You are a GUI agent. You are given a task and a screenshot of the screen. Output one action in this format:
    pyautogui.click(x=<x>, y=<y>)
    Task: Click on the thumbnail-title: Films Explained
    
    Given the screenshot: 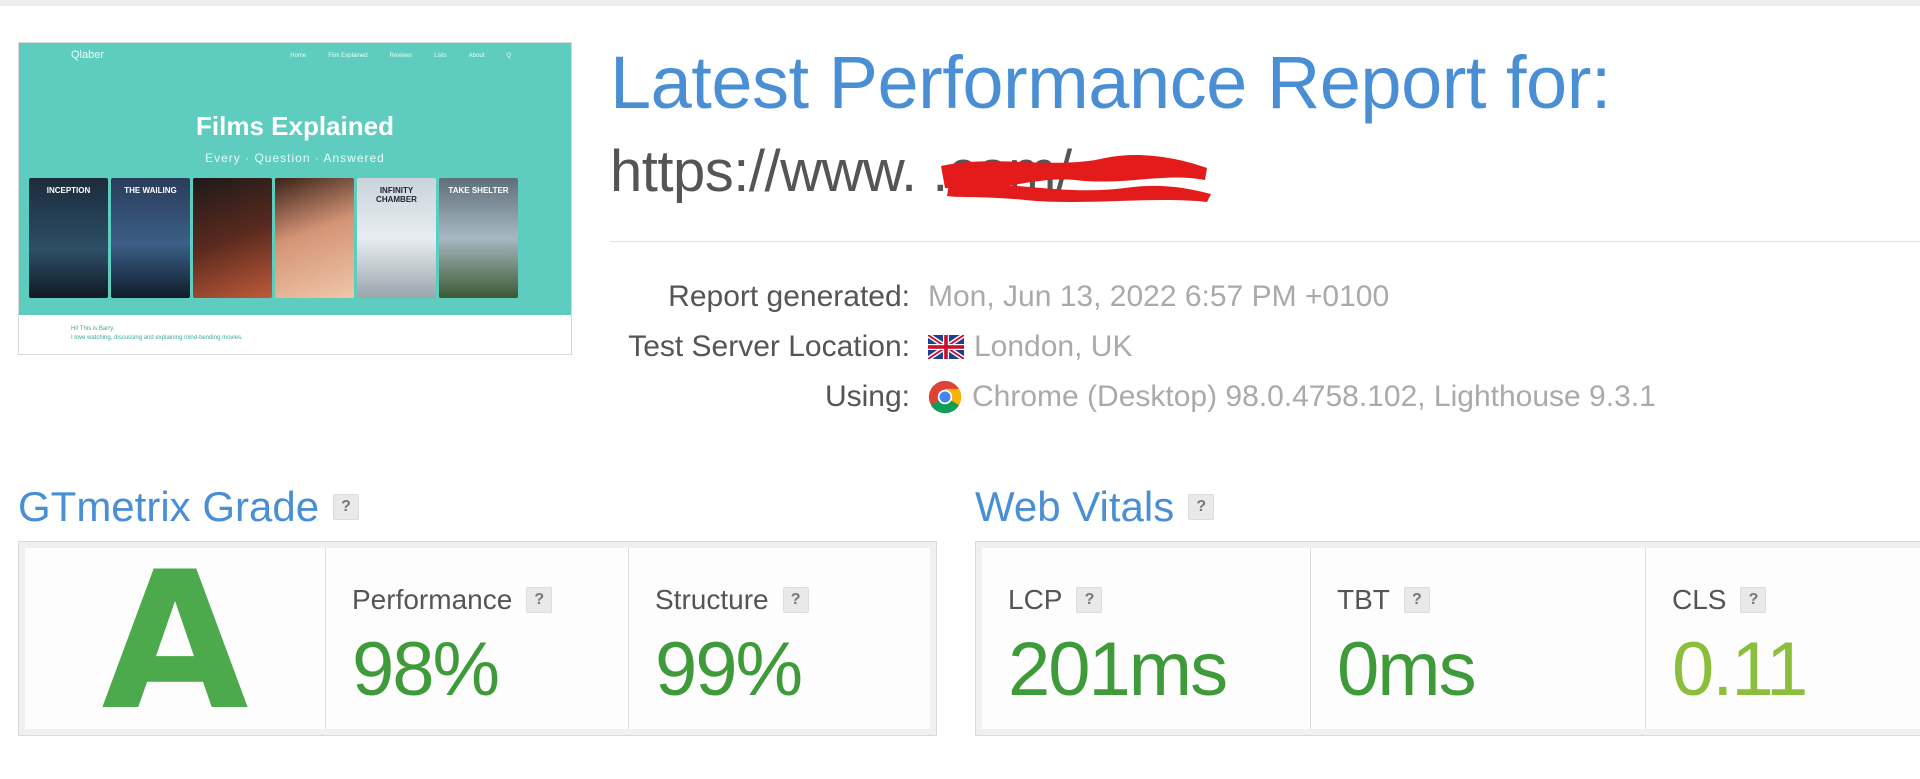 What is the action you would take?
    pyautogui.click(x=295, y=126)
    